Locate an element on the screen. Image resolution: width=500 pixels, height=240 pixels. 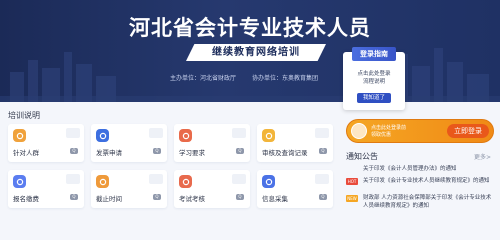
avatar-icon is located at coordinates (359, 131).